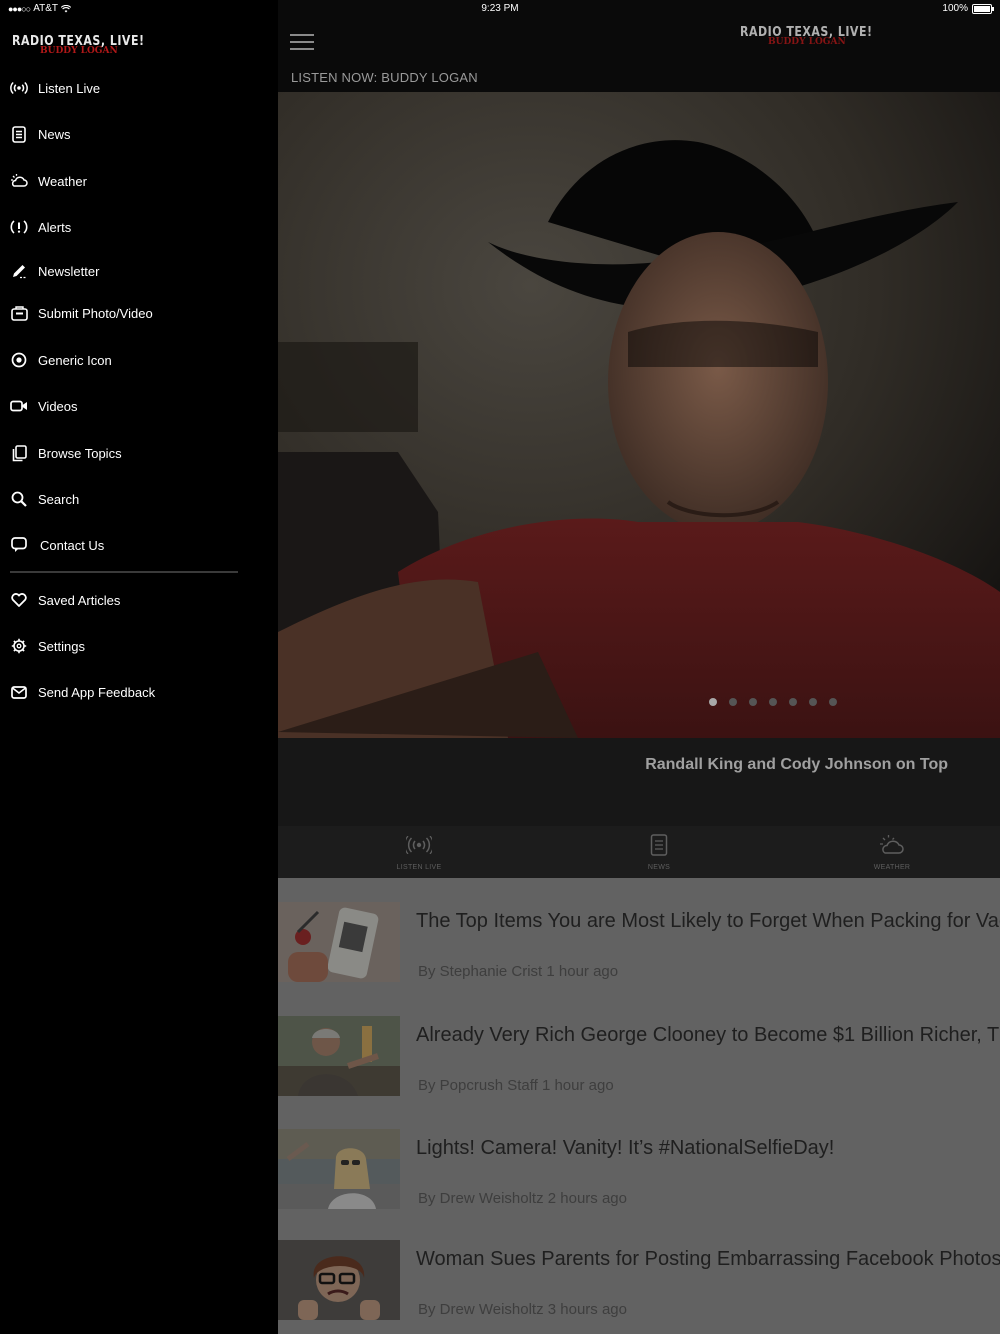 Image resolution: width=1000 pixels, height=1334 pixels. Describe the element at coordinates (61, 646) in the screenshot. I see `sidebar-item-label: Settings` at that location.